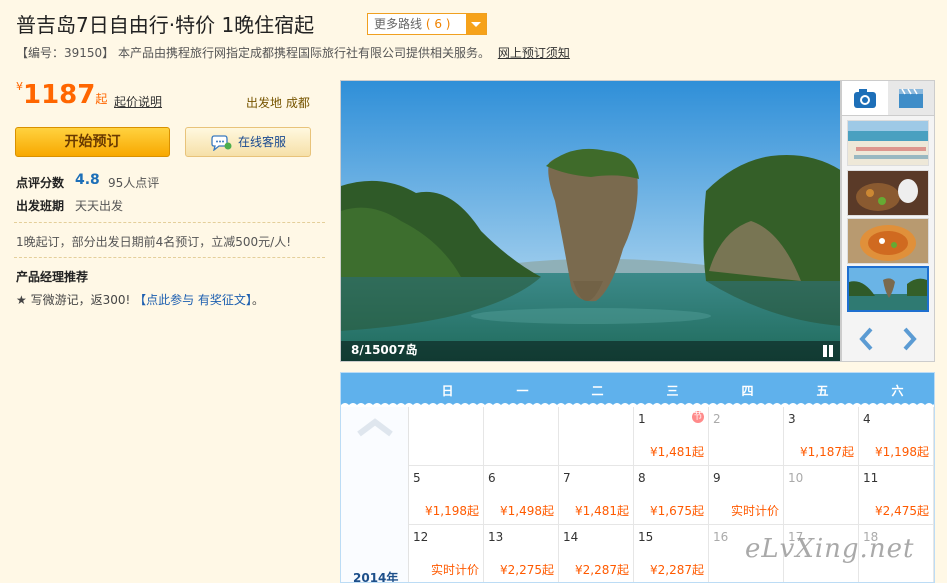 This screenshot has width=947, height=583. What do you see at coordinates (99, 206) in the screenshot?
I see `schedule-value: 天天出发` at bounding box center [99, 206].